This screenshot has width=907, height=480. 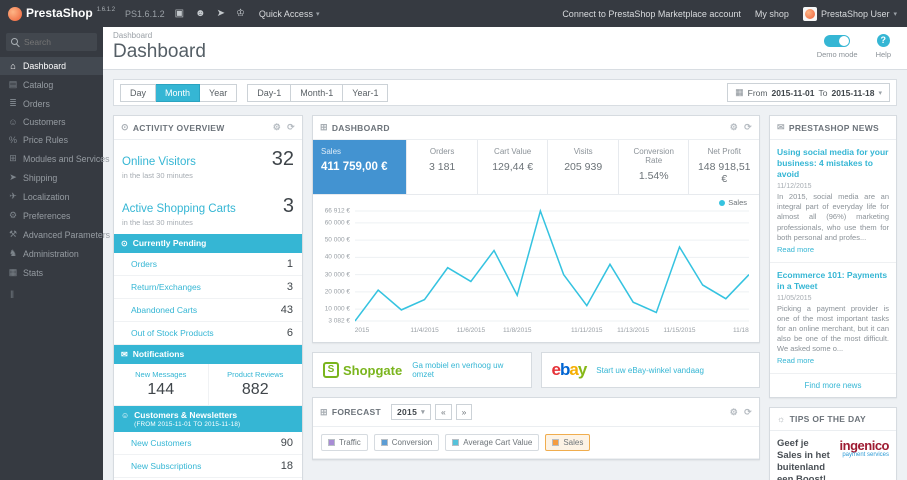 I want to click on month-1-button: Month-1, so click(x=317, y=92).